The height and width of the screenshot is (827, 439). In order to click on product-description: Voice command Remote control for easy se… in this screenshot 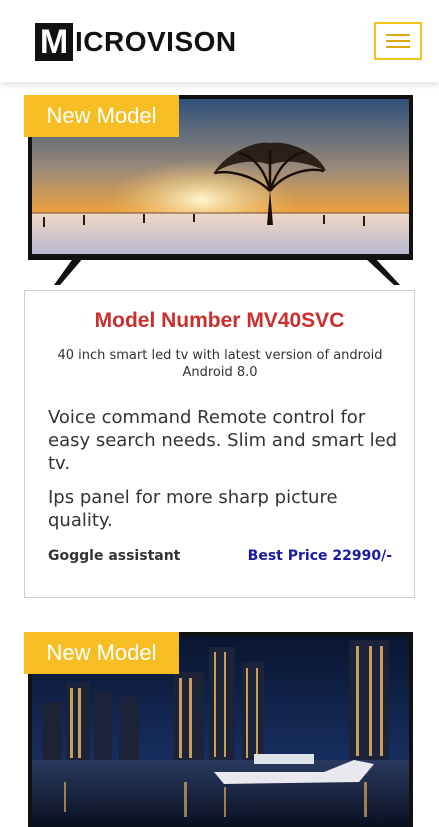, I will do `click(223, 440)`.